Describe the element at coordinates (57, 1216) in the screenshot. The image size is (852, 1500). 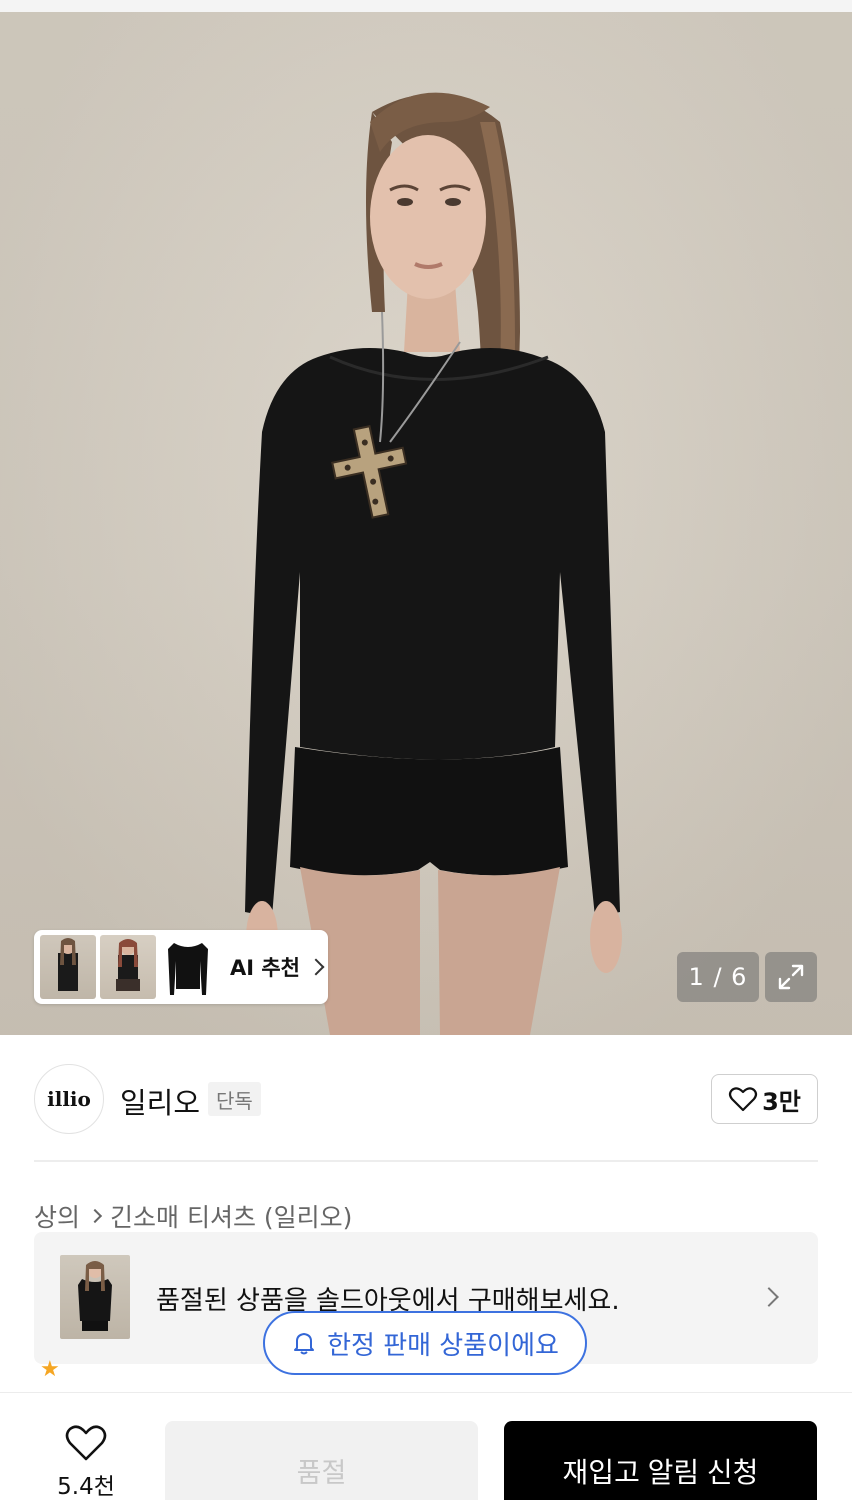
I see `breadcrumb-item-top: 상의` at that location.